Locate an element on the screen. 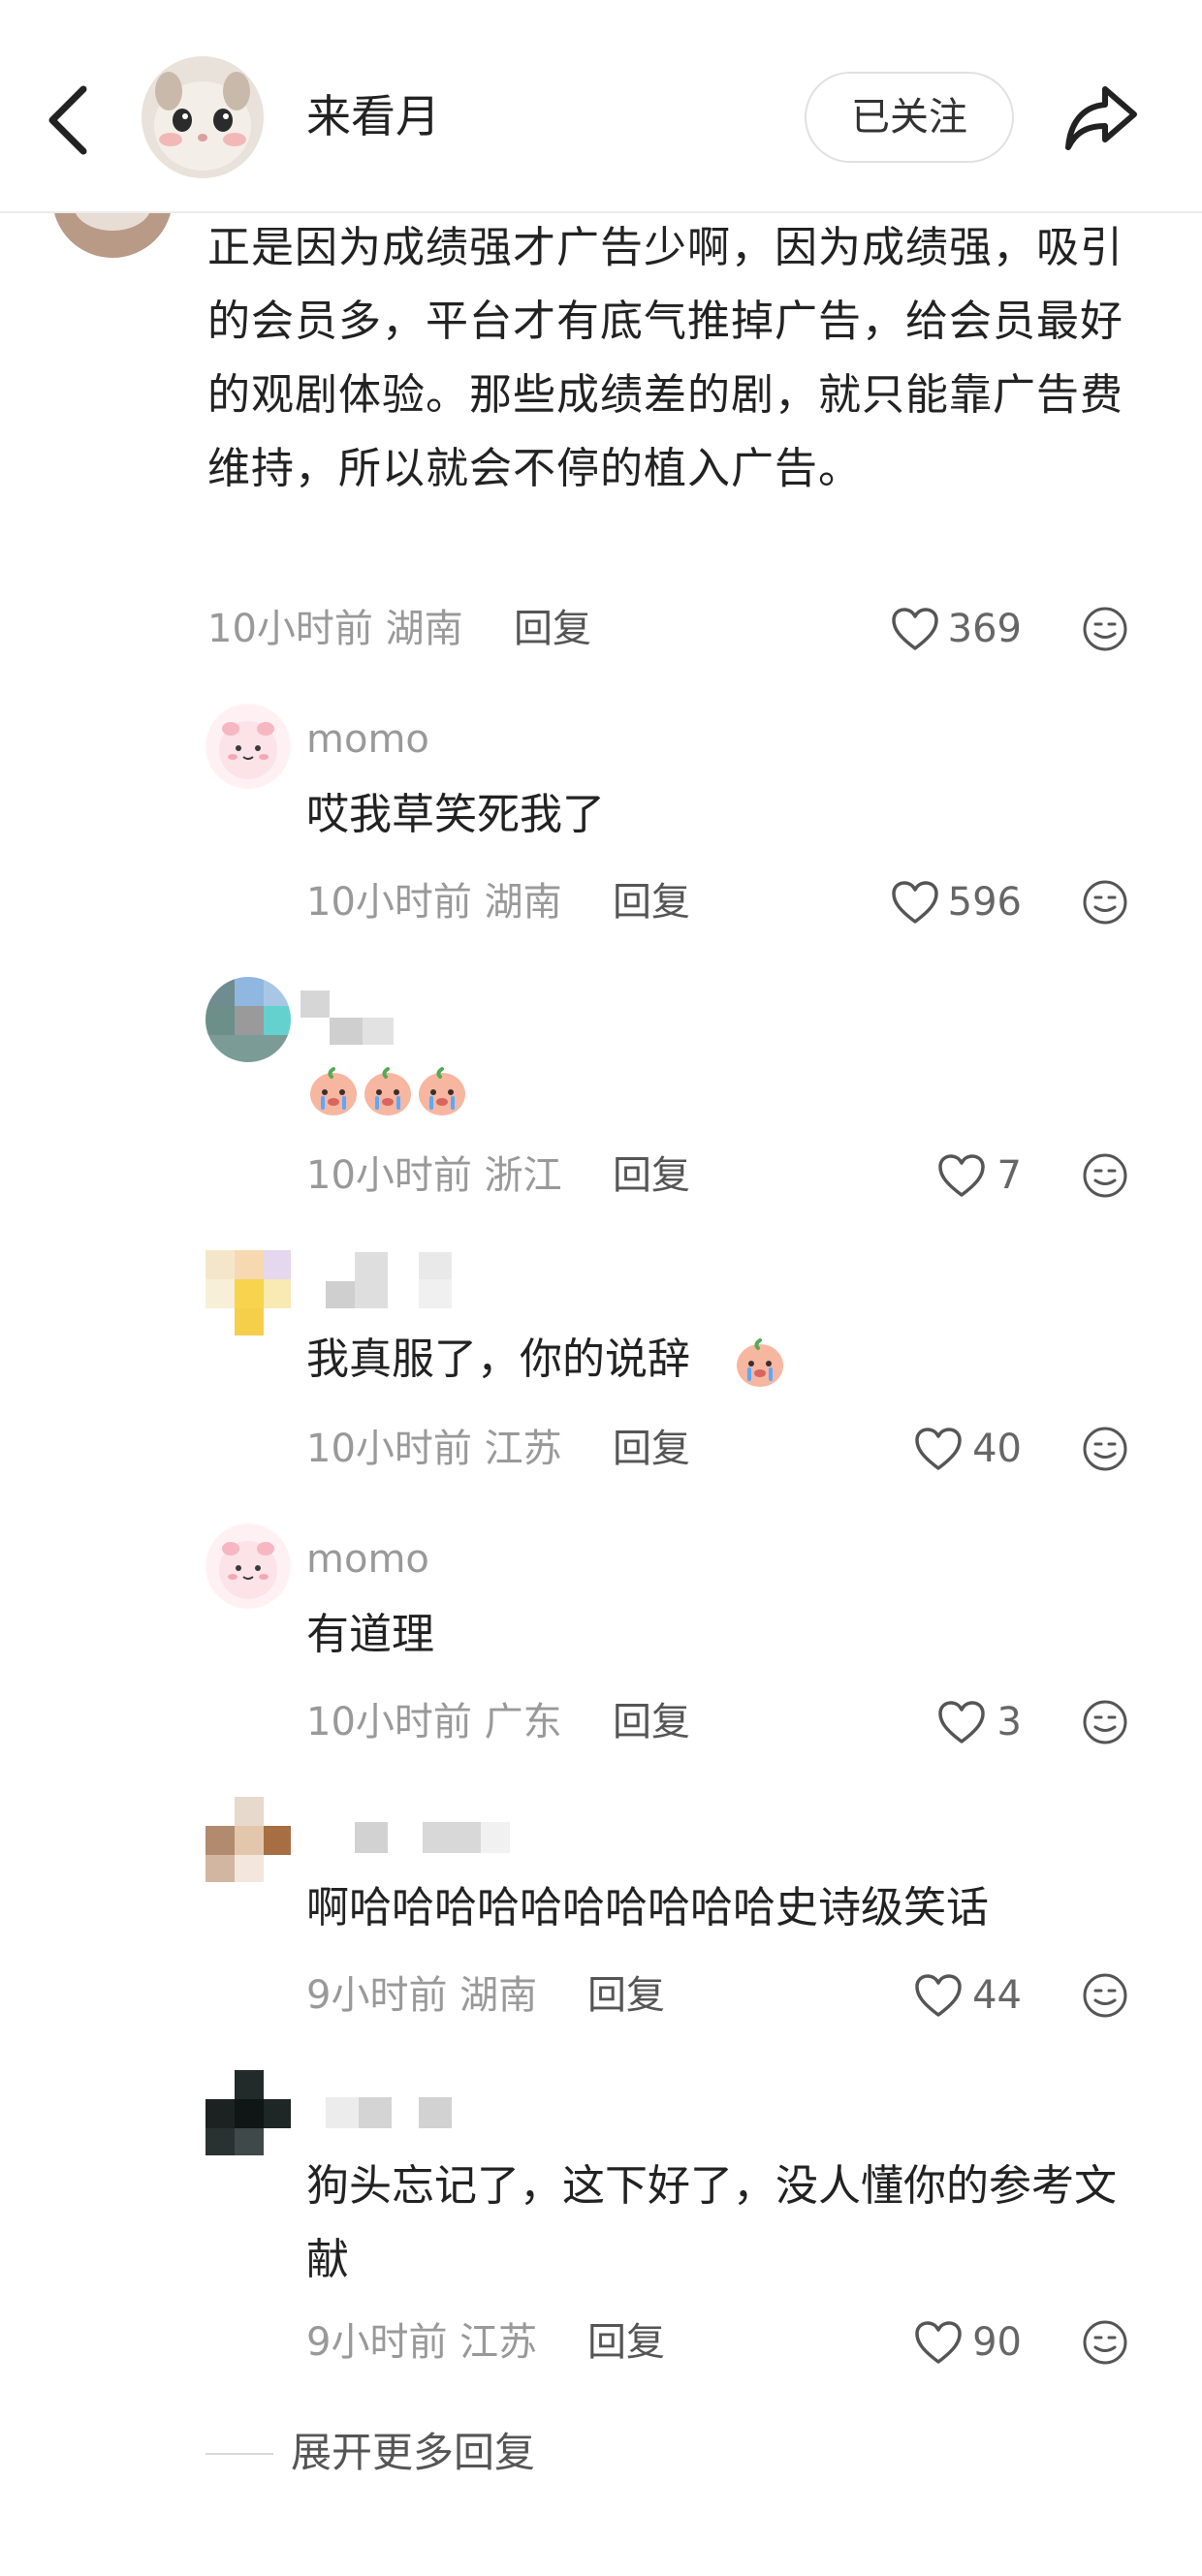 This screenshot has width=1202, height=2576. comment-location: 浙江 is located at coordinates (523, 1175).